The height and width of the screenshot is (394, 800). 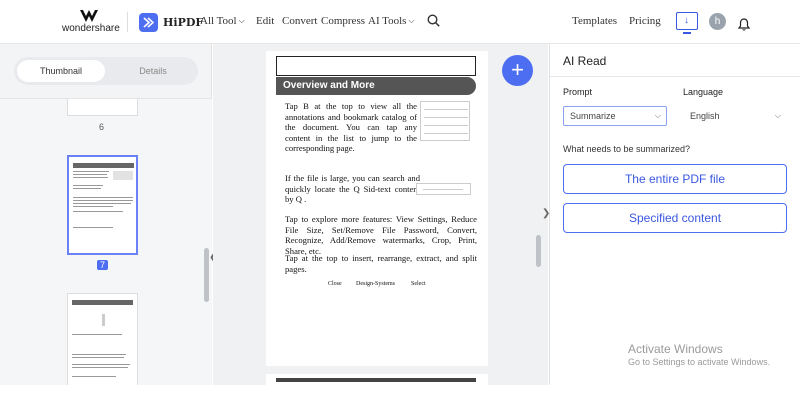 What do you see at coordinates (594, 21) in the screenshot?
I see `templates-link: Templates` at bounding box center [594, 21].